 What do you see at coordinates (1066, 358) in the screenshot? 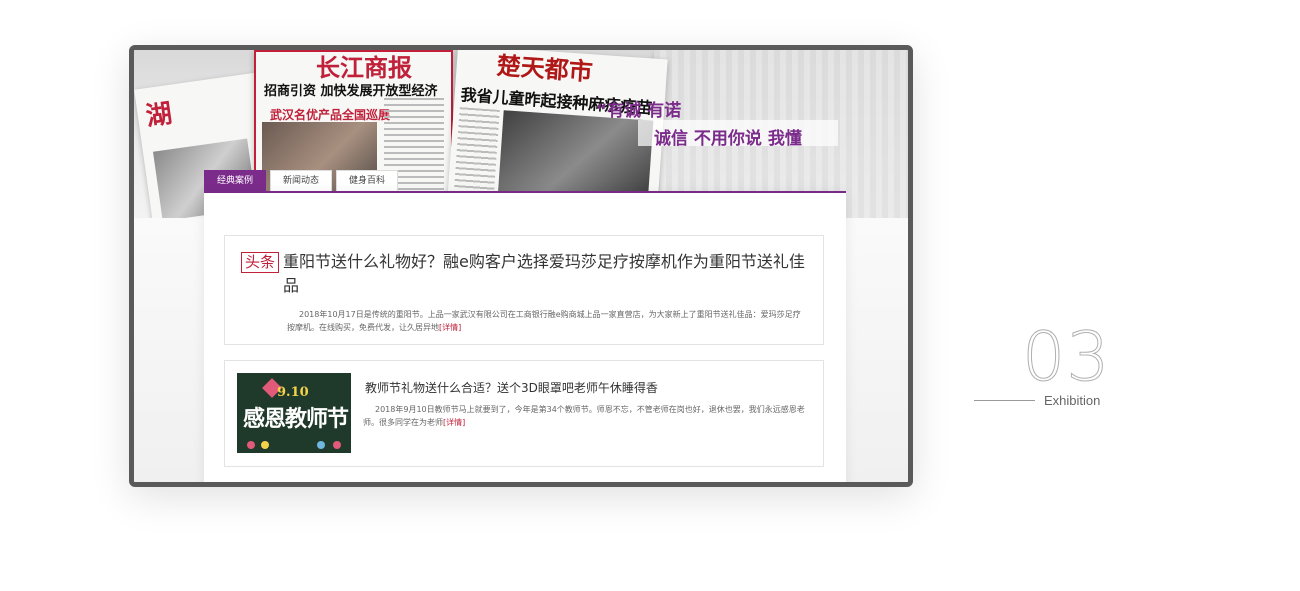
I see `section-number: 03` at bounding box center [1066, 358].